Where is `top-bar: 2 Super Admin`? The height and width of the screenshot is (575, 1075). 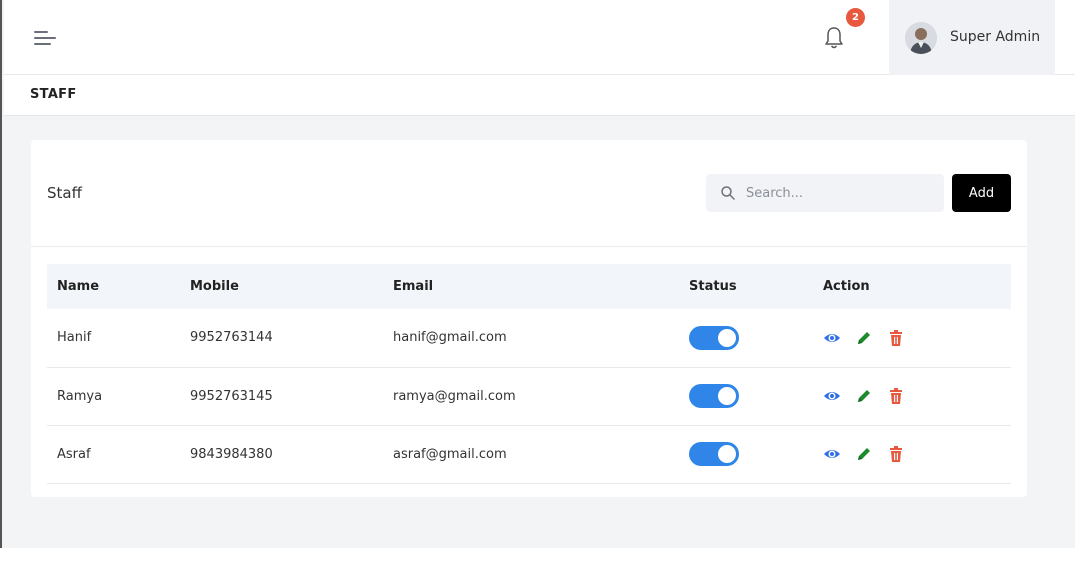 top-bar: 2 Super Admin is located at coordinates (539, 37).